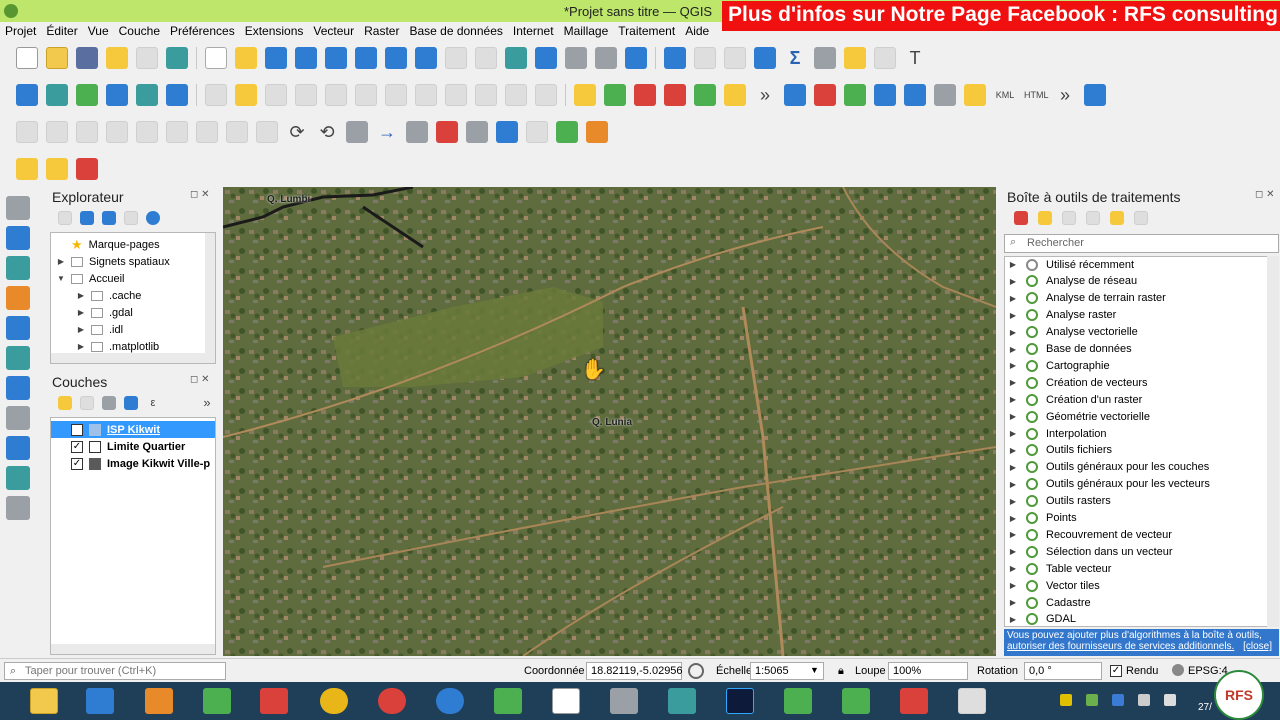 This screenshot has width=1280, height=720. What do you see at coordinates (1117, 218) in the screenshot?
I see `edit-features-in-place-icon` at bounding box center [1117, 218].